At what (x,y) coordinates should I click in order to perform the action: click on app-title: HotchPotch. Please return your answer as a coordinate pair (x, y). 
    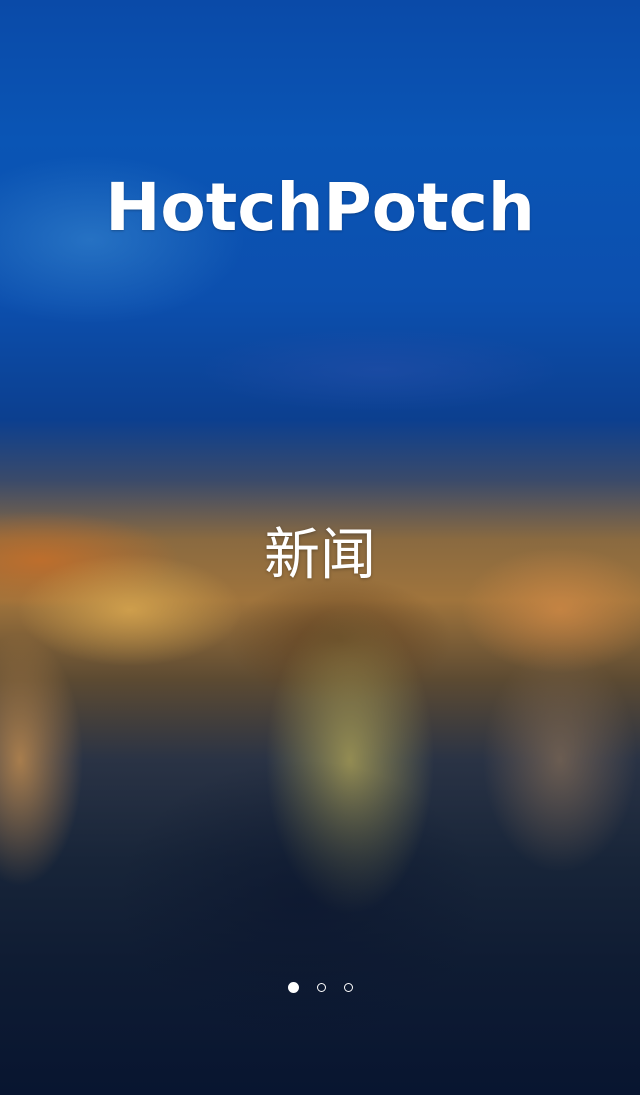
    Looking at the image, I should click on (320, 207).